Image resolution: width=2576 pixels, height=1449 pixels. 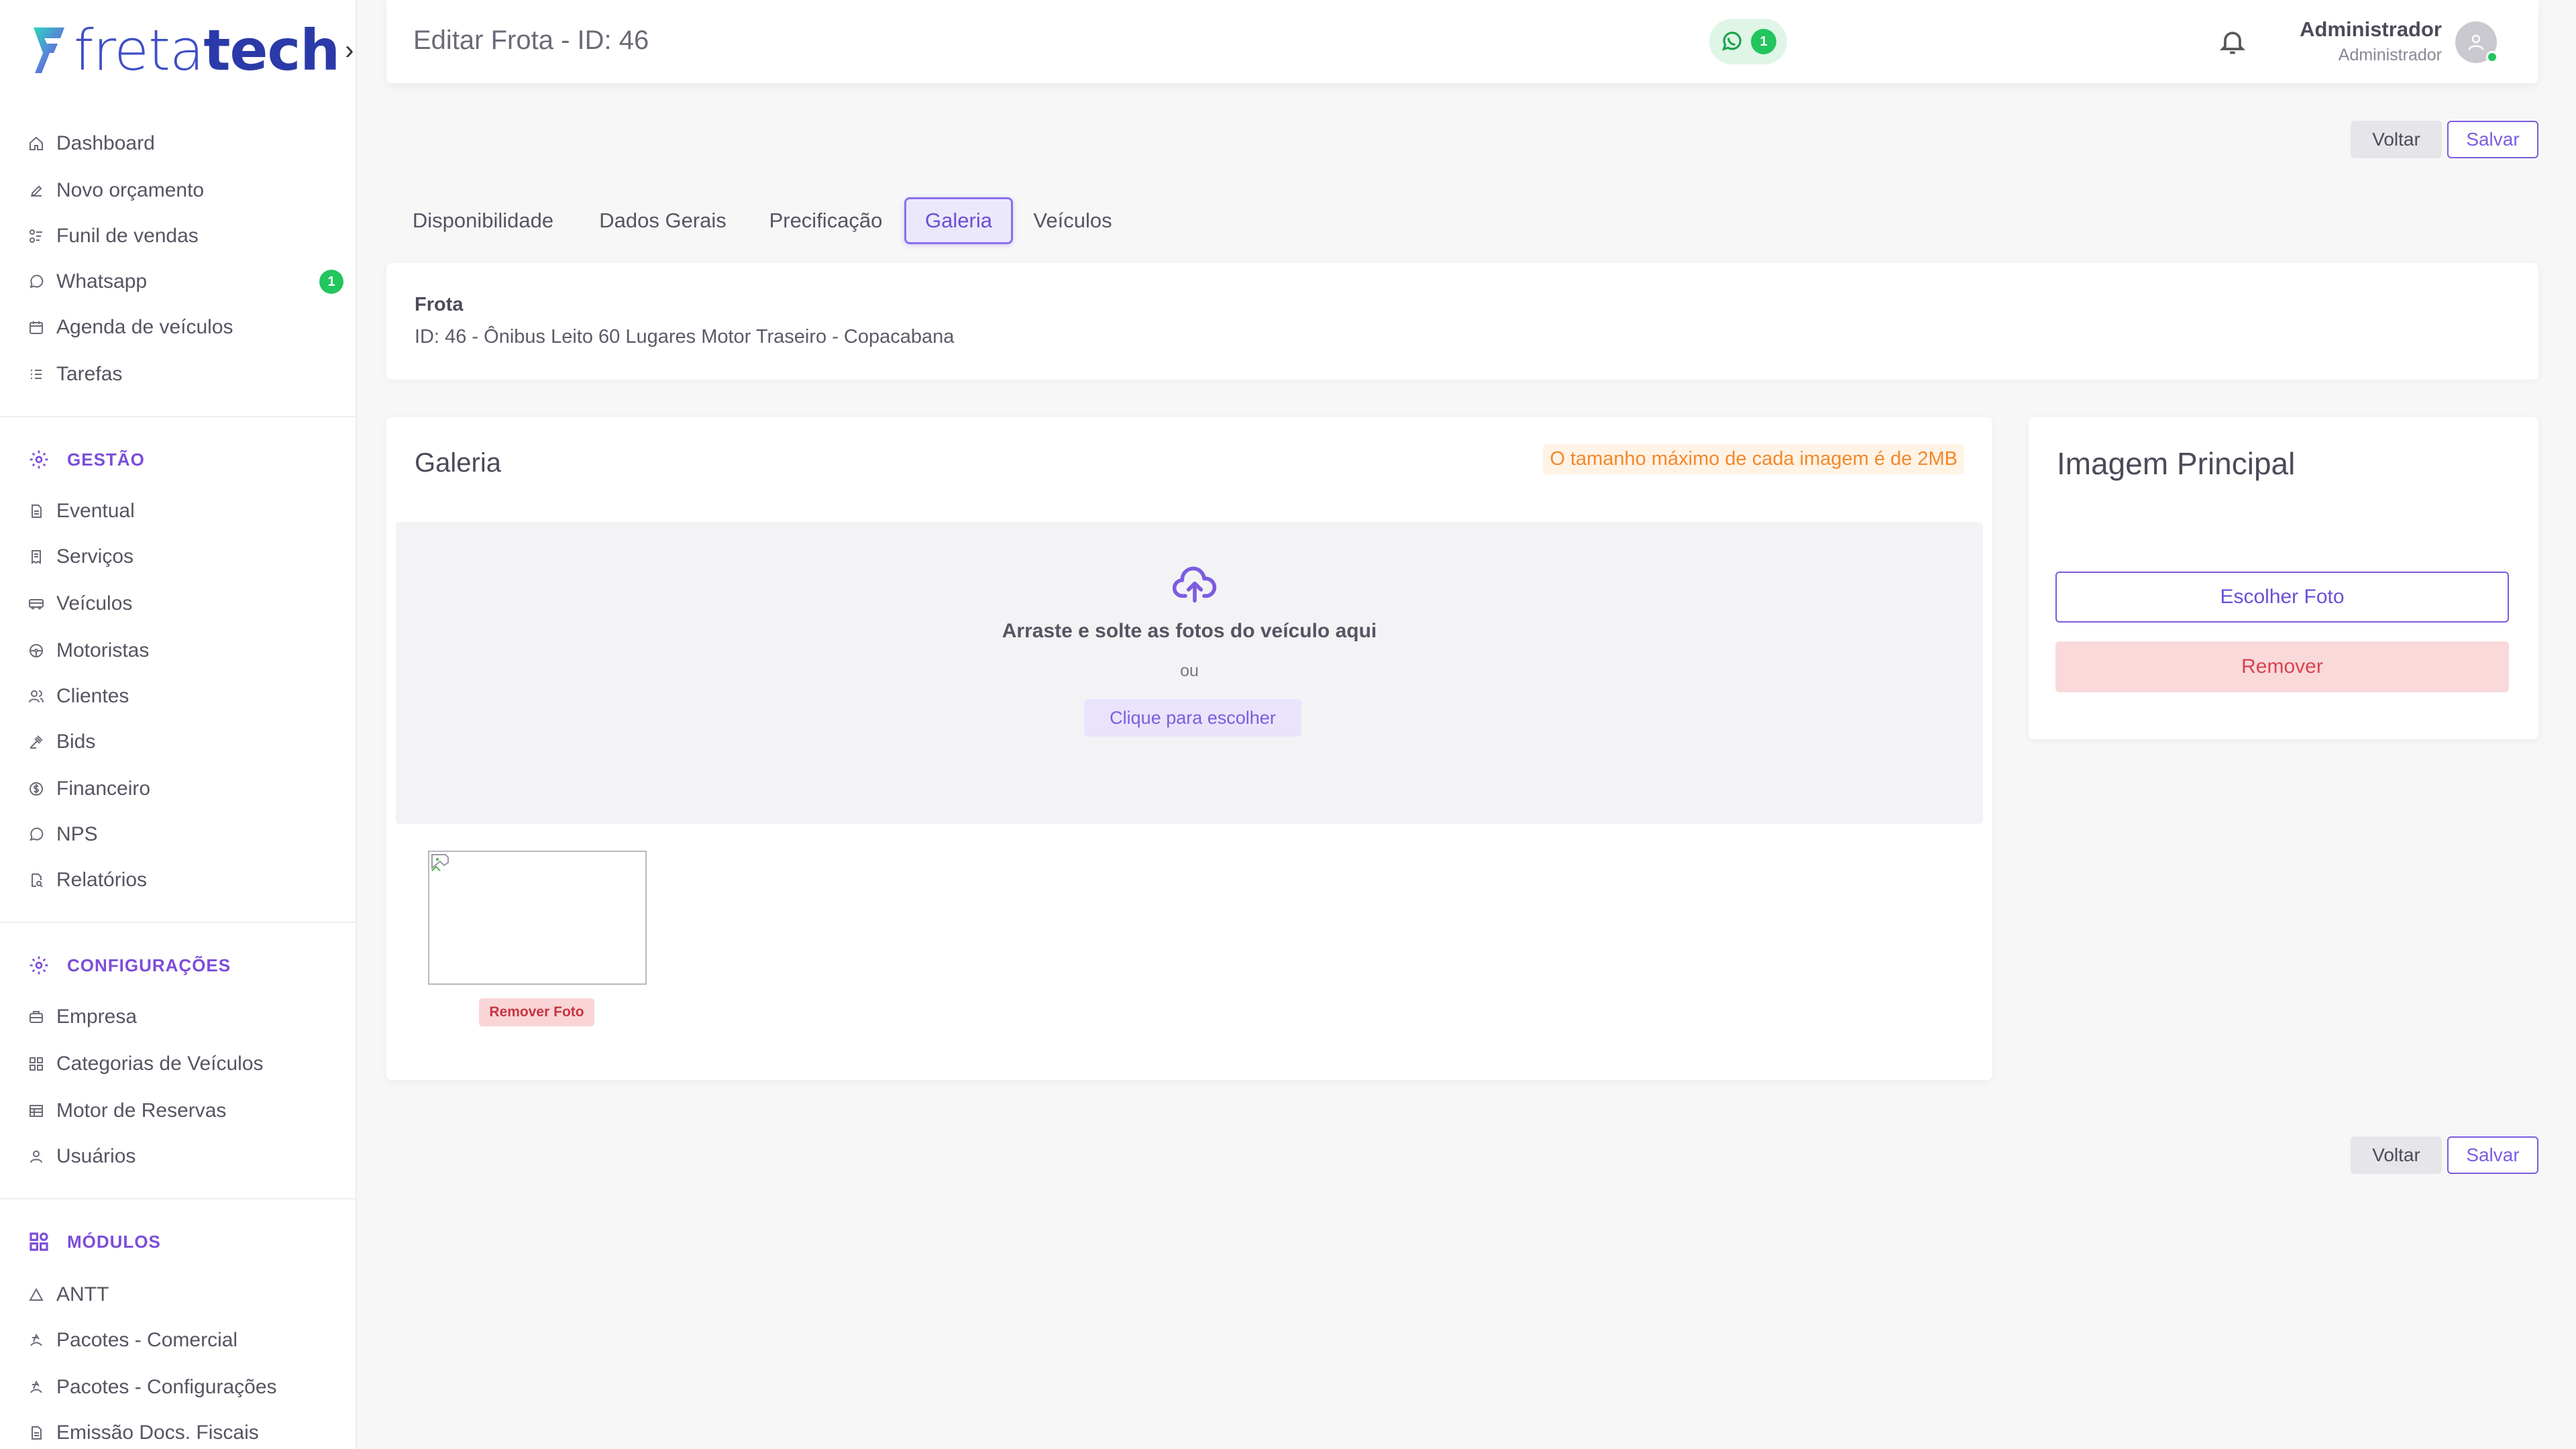 I want to click on funnel-icon, so click(x=36, y=236).